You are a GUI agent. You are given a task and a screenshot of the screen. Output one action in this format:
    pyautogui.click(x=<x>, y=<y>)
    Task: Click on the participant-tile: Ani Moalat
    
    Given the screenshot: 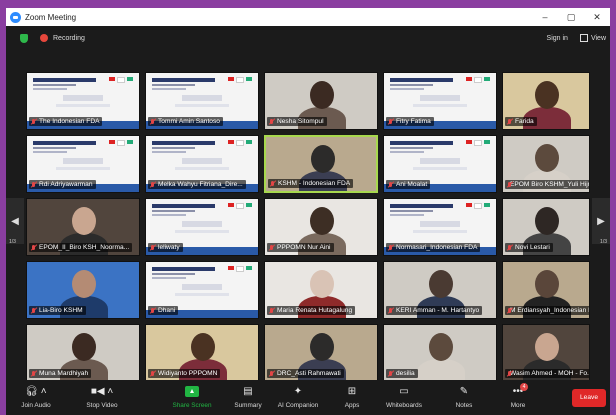 What is the action you would take?
    pyautogui.click(x=440, y=164)
    